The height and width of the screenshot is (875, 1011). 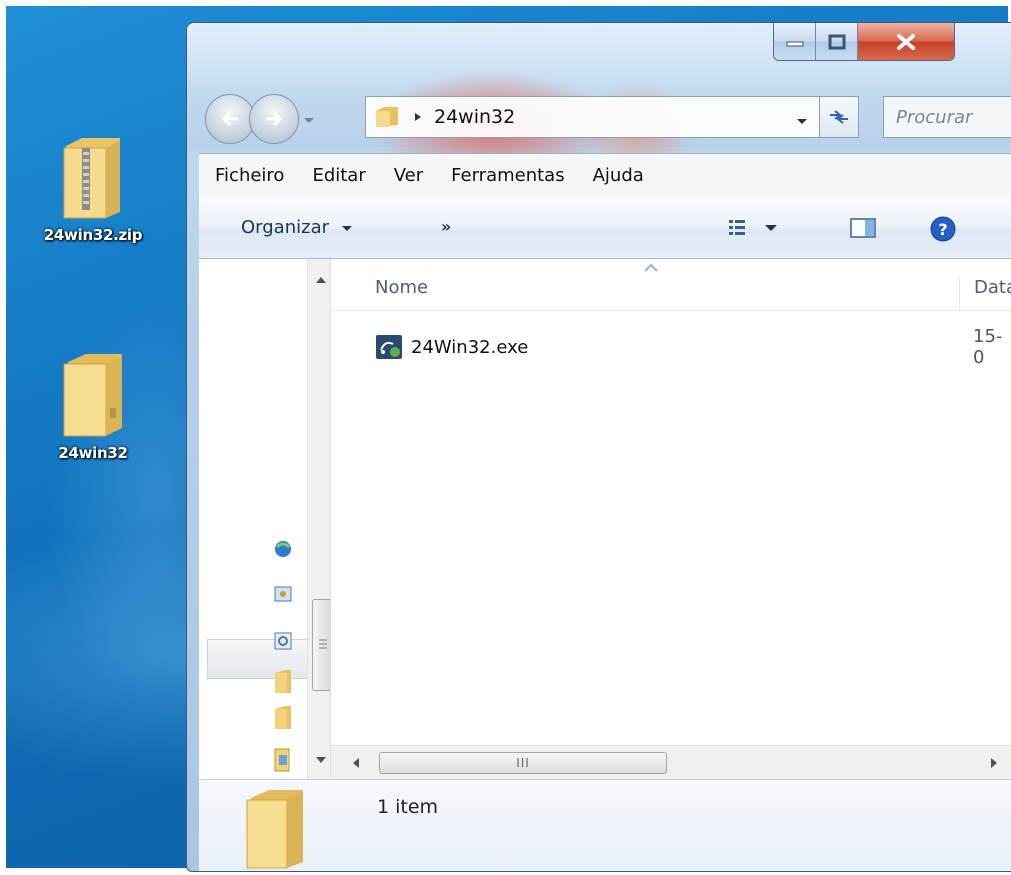 I want to click on organize-label: Organizar, so click(x=285, y=227).